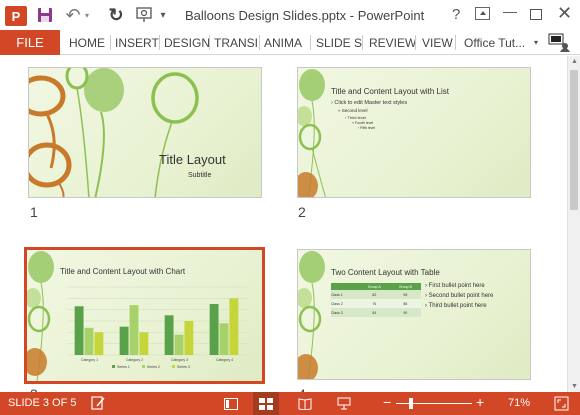  I want to click on normal-view-button, so click(231, 403).